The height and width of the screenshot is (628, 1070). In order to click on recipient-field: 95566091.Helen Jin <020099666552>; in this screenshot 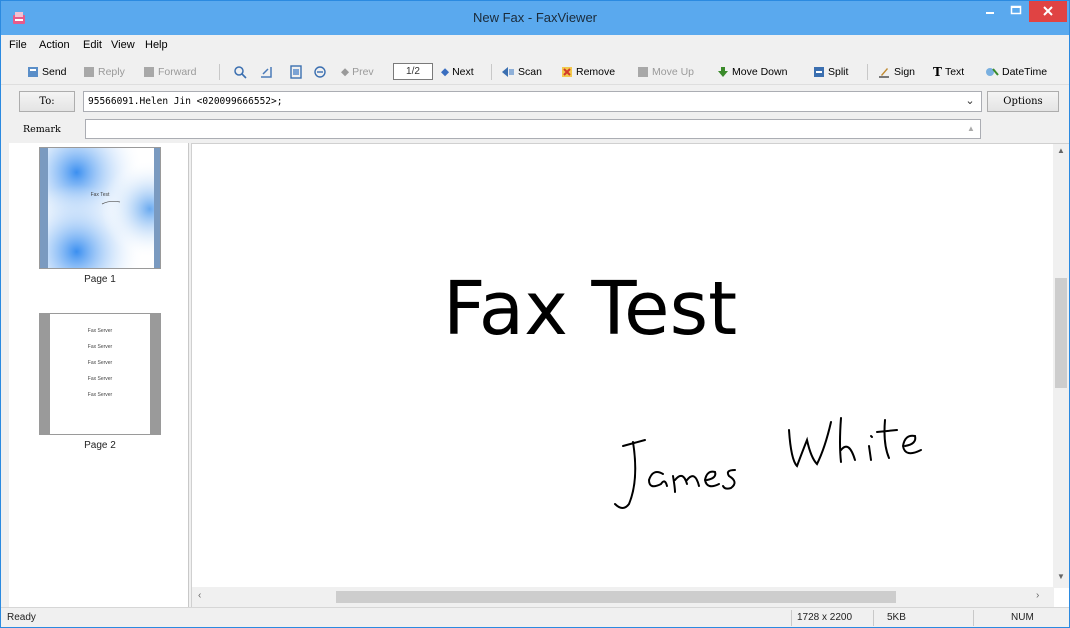, I will do `click(532, 101)`.